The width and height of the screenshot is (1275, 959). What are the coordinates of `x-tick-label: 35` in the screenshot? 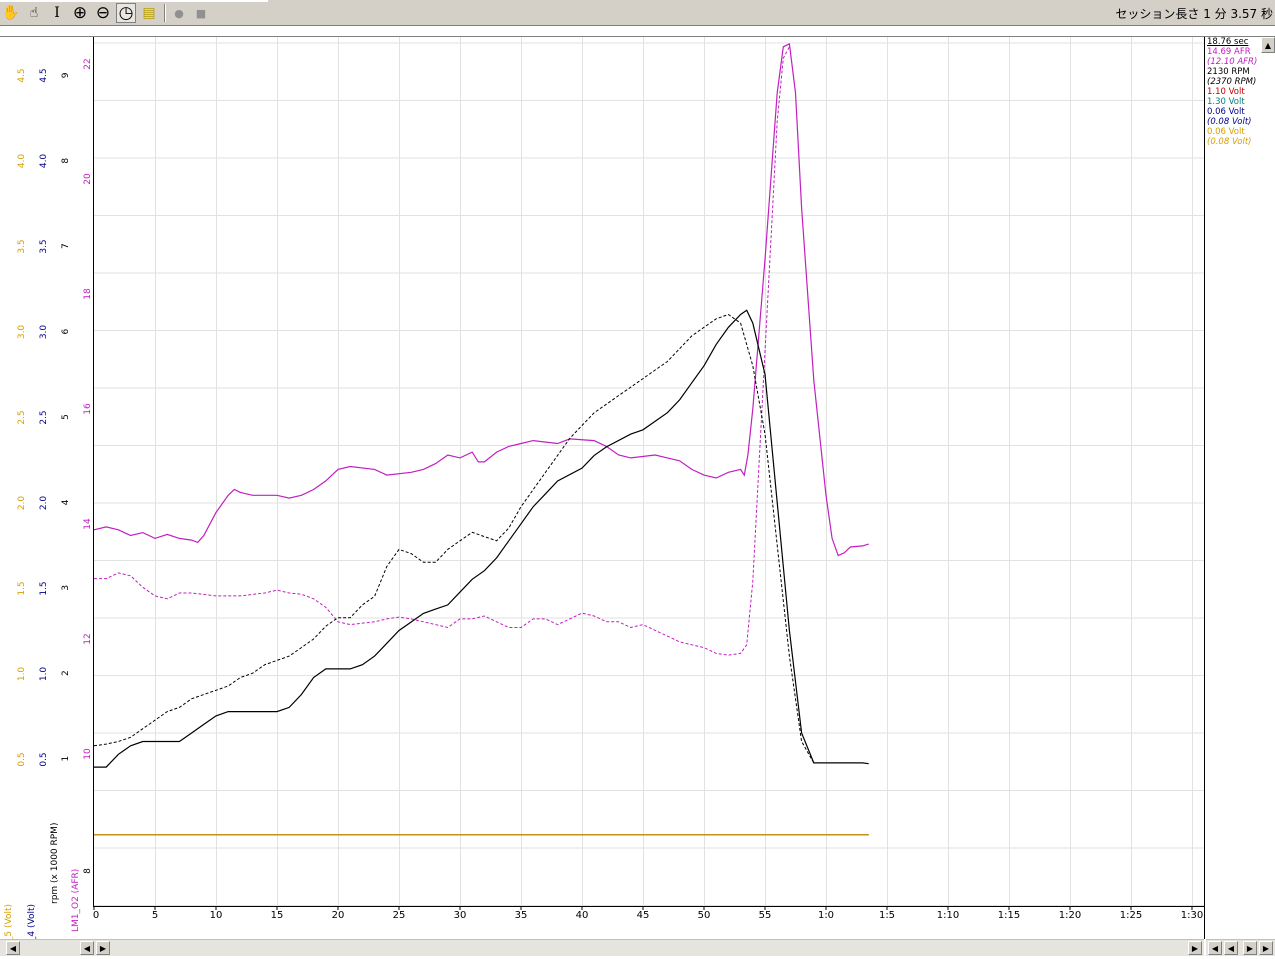 It's located at (521, 915).